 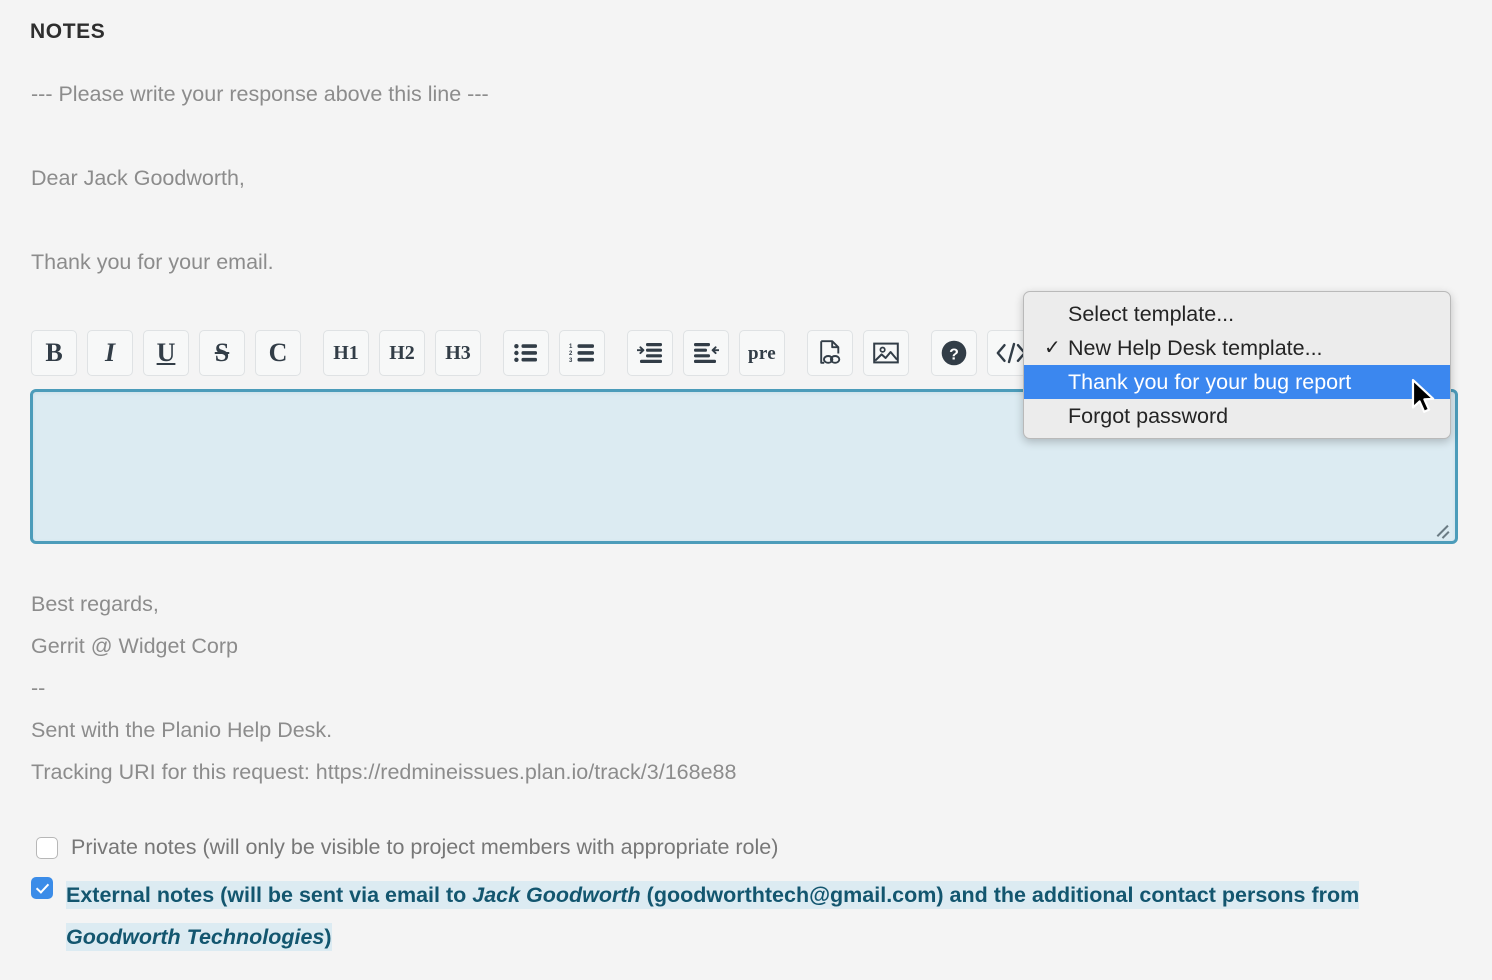 What do you see at coordinates (68, 31) in the screenshot?
I see `page-title: NOTES` at bounding box center [68, 31].